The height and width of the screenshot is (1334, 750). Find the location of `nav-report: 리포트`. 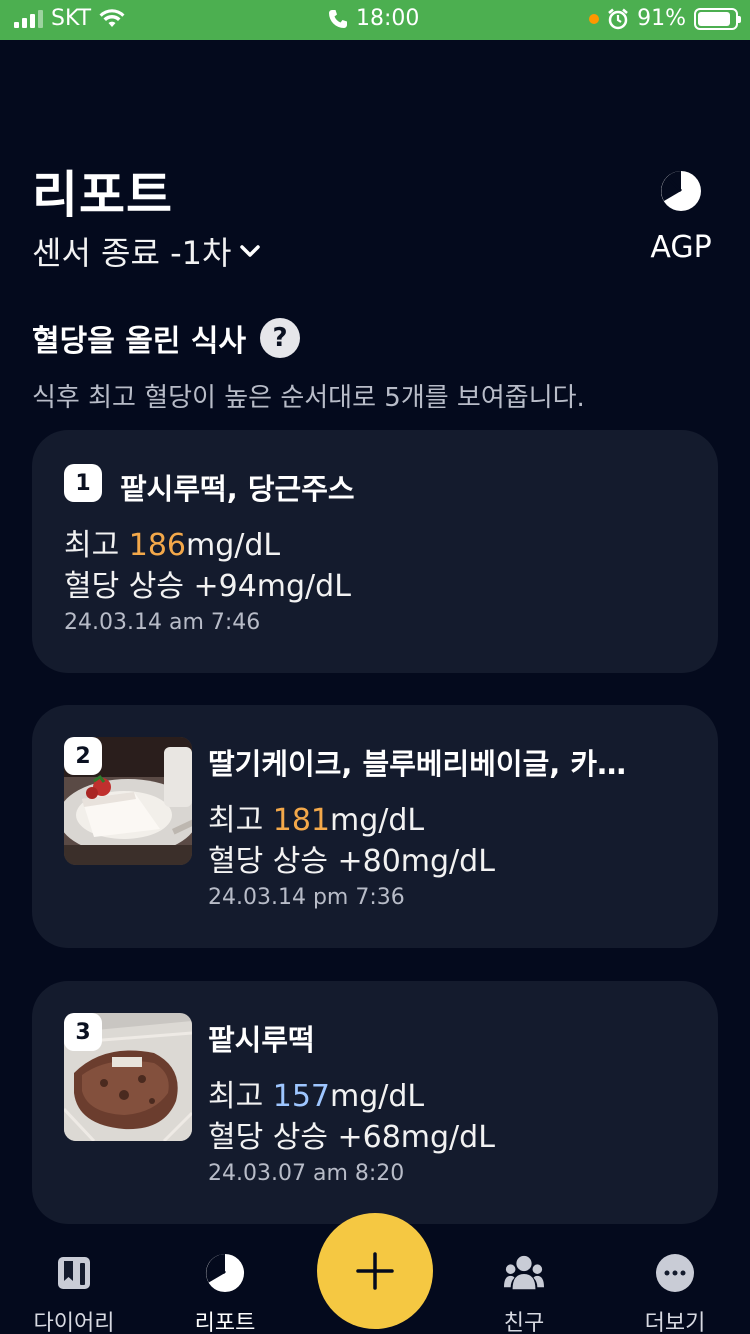

nav-report: 리포트 is located at coordinates (225, 1293).